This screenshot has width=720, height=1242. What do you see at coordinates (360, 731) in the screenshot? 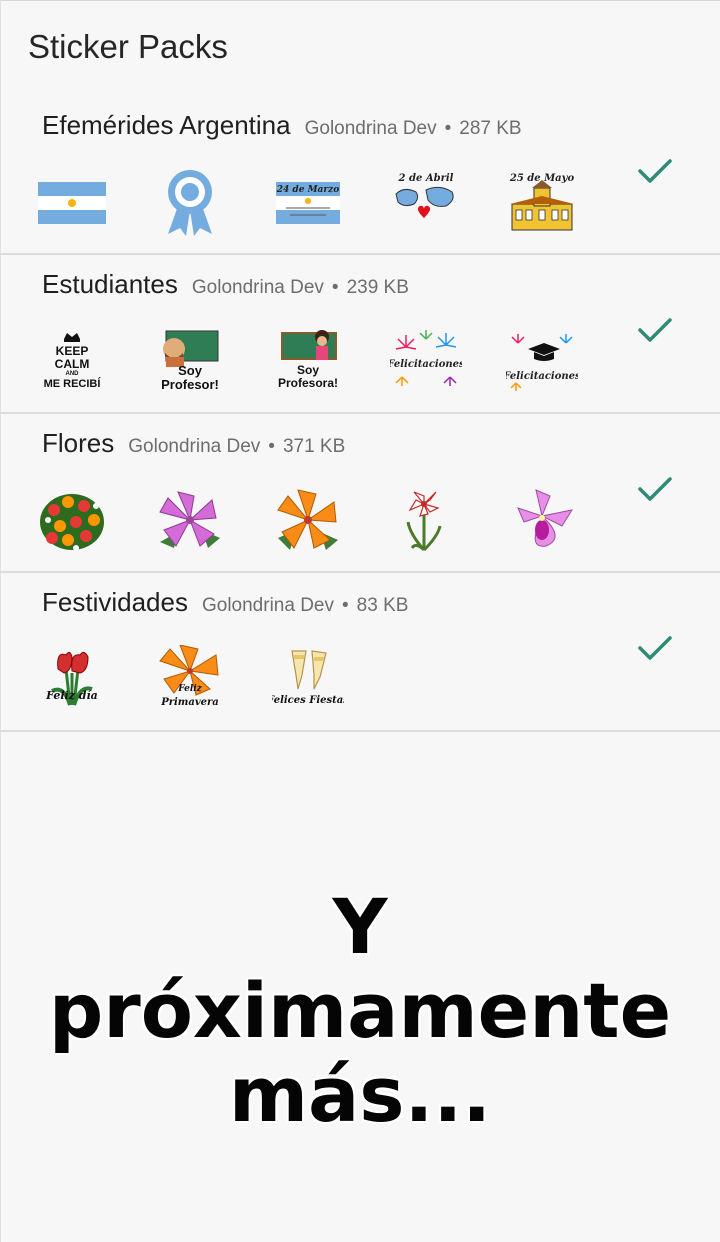
I see `divider` at bounding box center [360, 731].